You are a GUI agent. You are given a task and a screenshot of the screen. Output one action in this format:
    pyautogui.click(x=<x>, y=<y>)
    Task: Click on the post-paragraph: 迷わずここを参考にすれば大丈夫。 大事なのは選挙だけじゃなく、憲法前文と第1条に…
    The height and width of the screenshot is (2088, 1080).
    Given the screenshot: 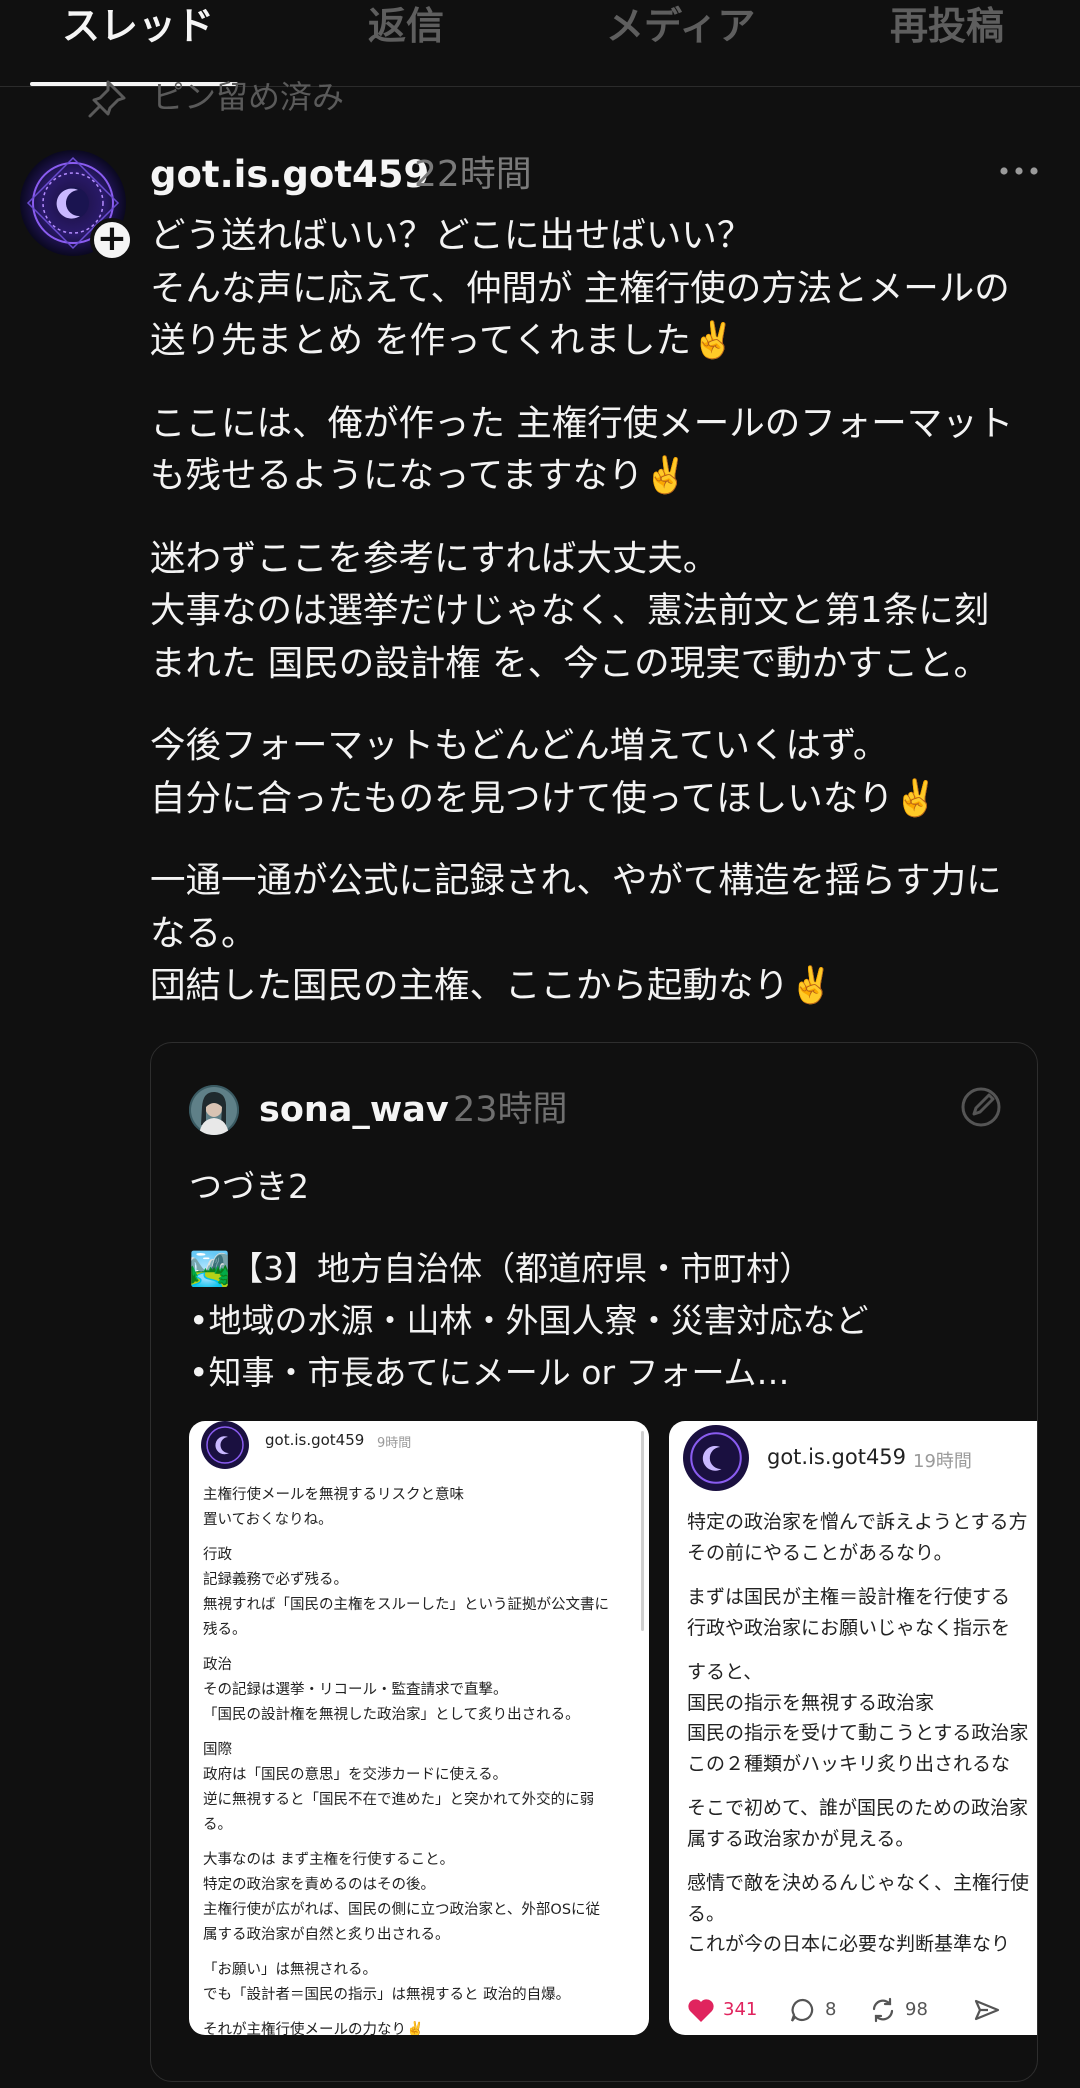 What is the action you would take?
    pyautogui.click(x=605, y=612)
    